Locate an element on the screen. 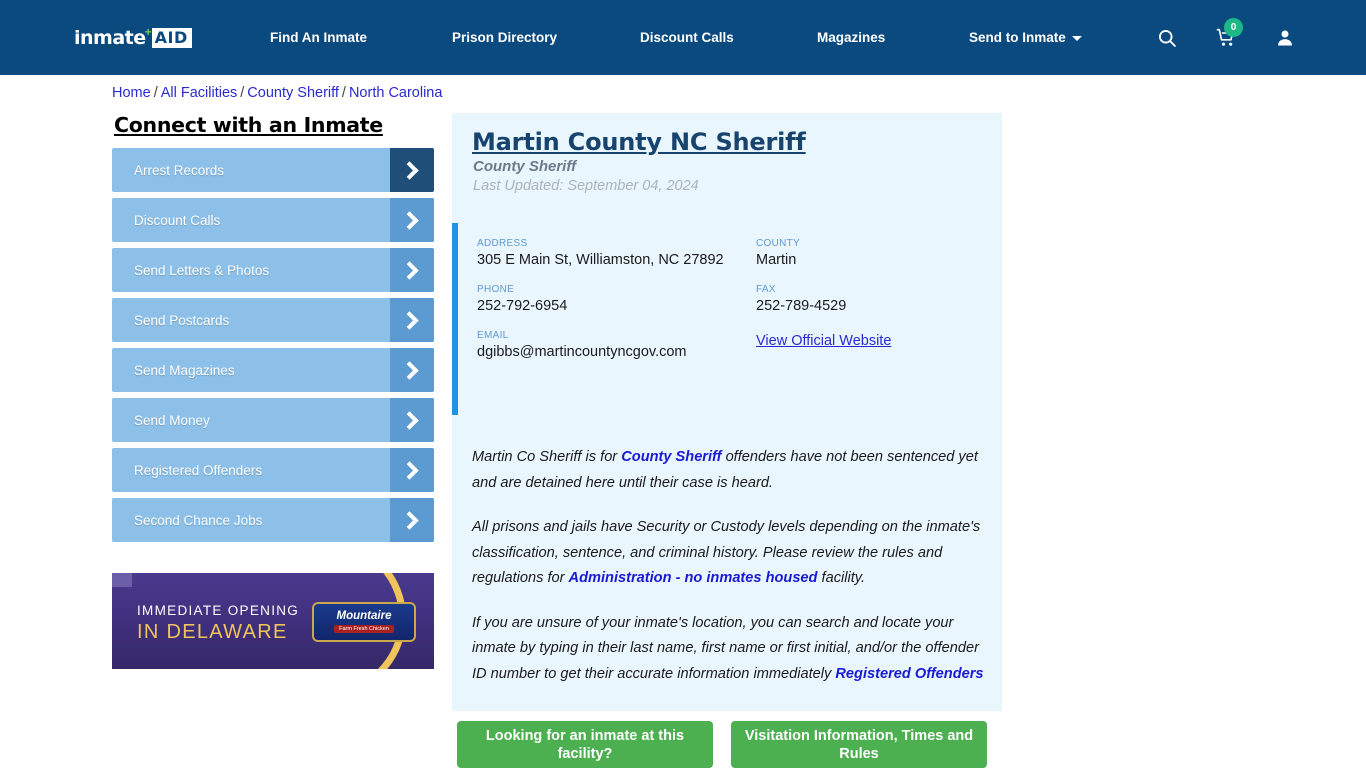  nav-item-send-to-inmate: Send to Inmate is located at coordinates (1025, 37).